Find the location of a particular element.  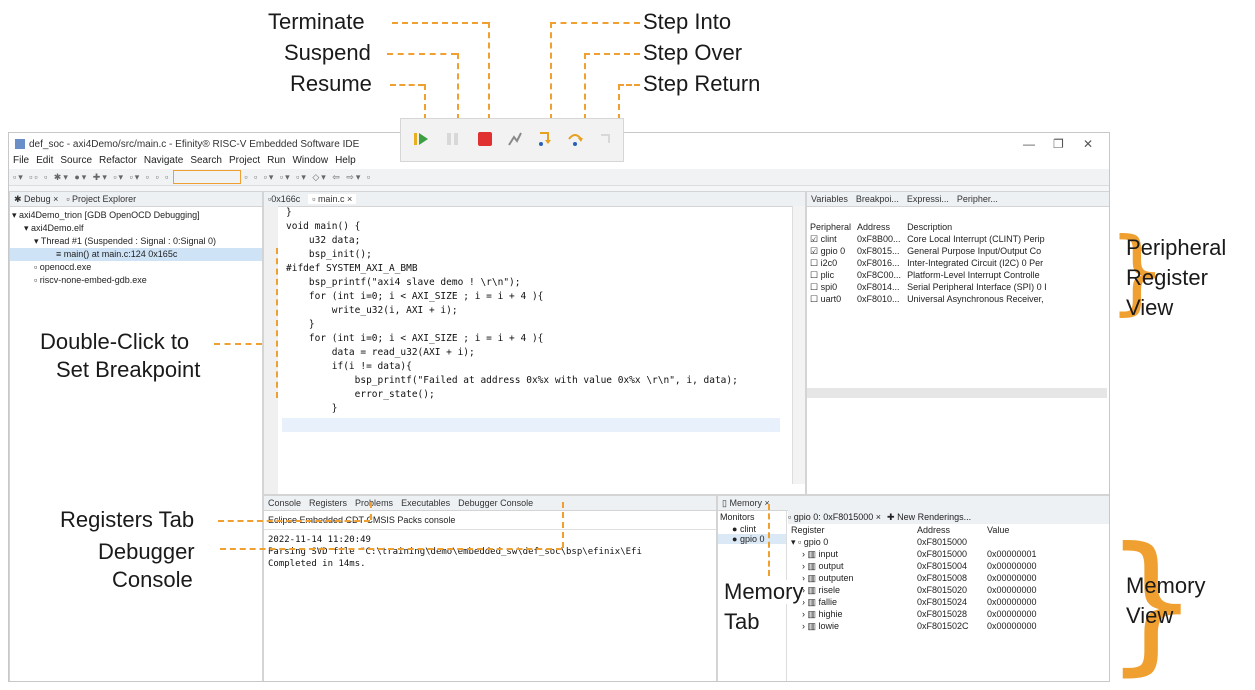

tab-main-c: ▫ main.c × is located at coordinates (332, 199).